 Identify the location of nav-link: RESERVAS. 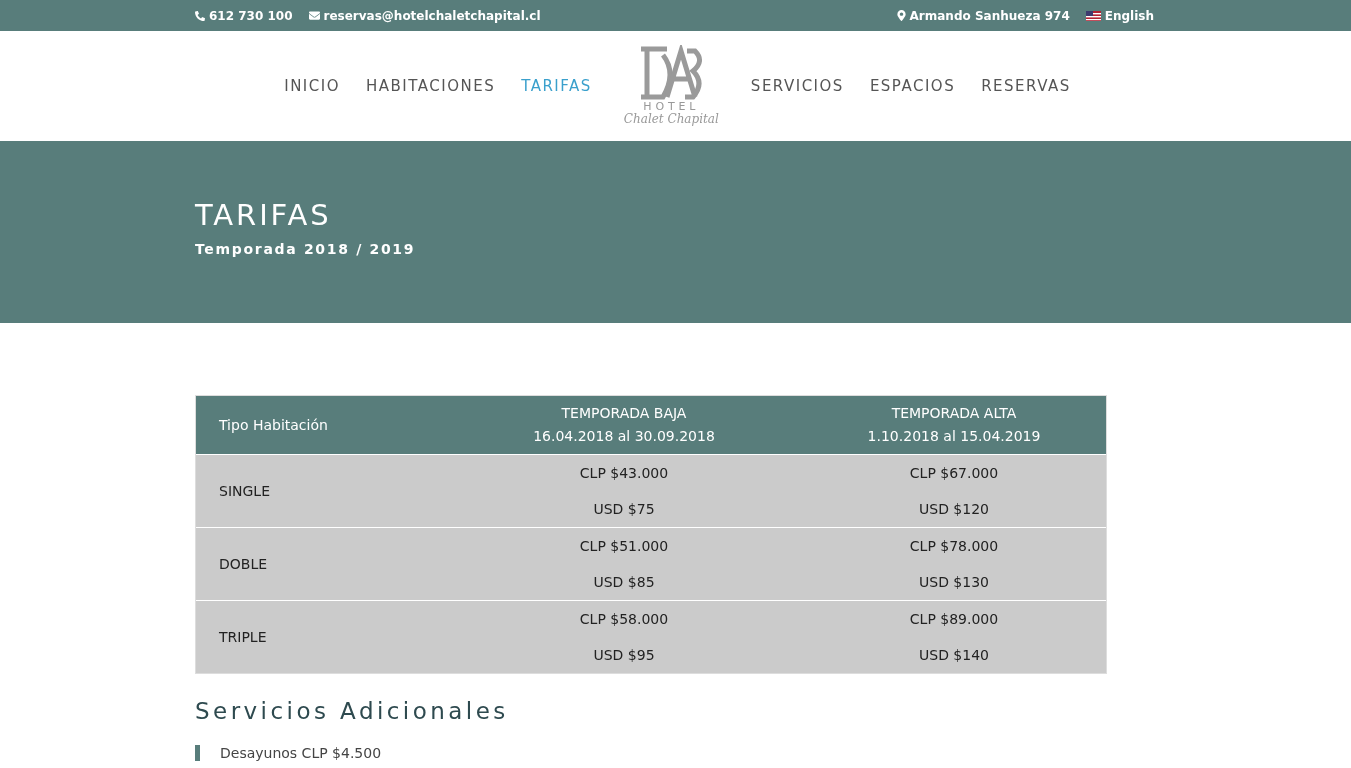
(1026, 86).